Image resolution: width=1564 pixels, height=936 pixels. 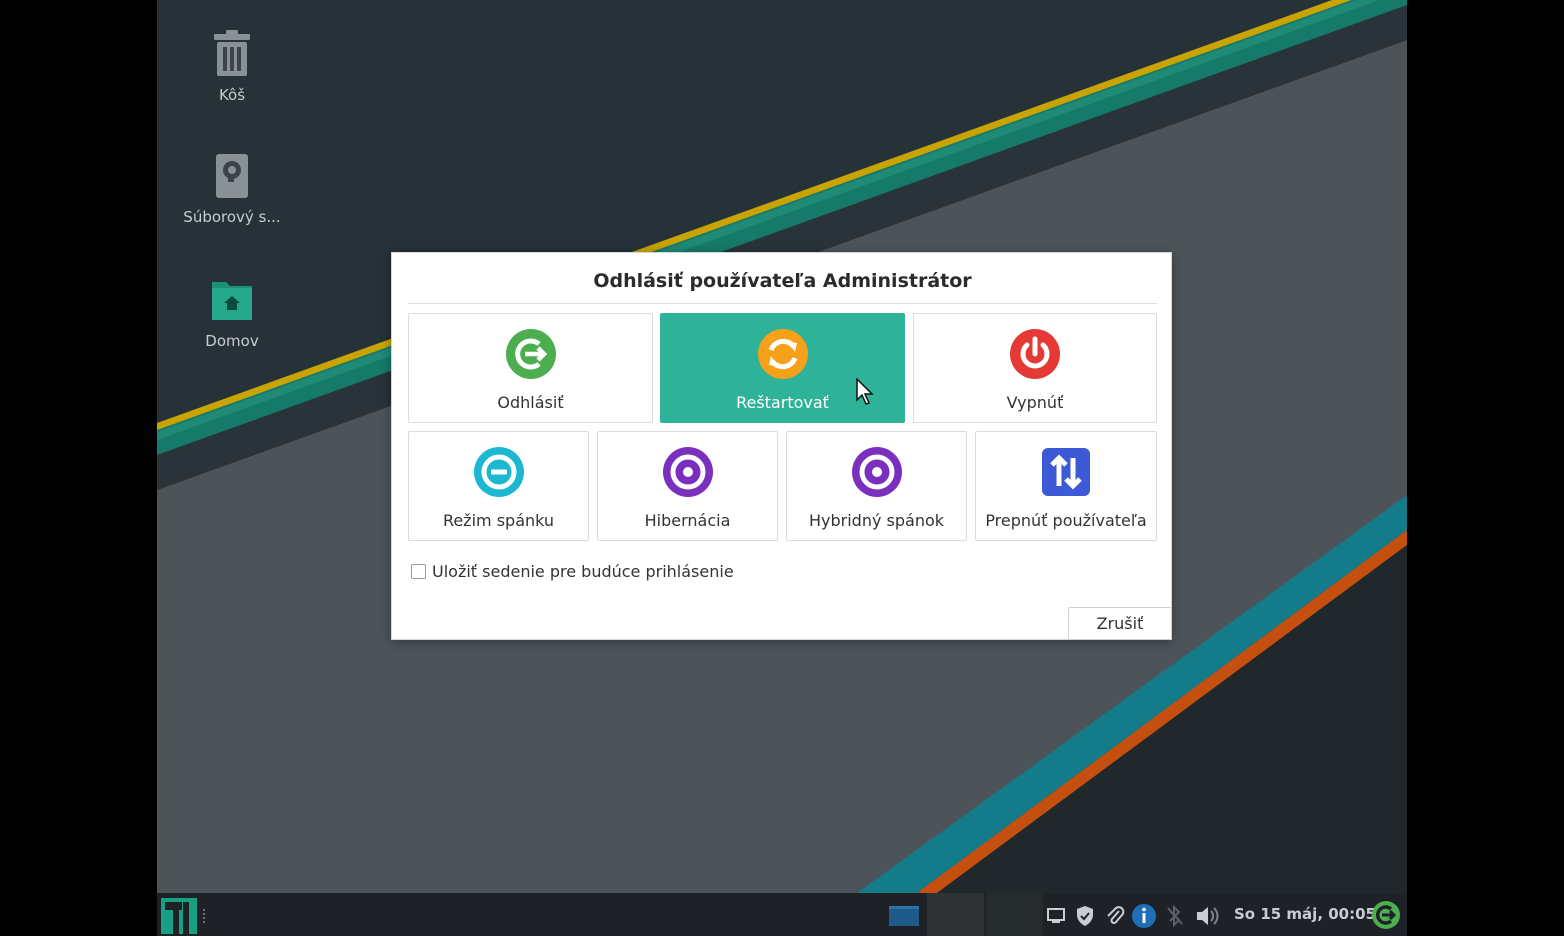 I want to click on title-separator, so click(x=782, y=303).